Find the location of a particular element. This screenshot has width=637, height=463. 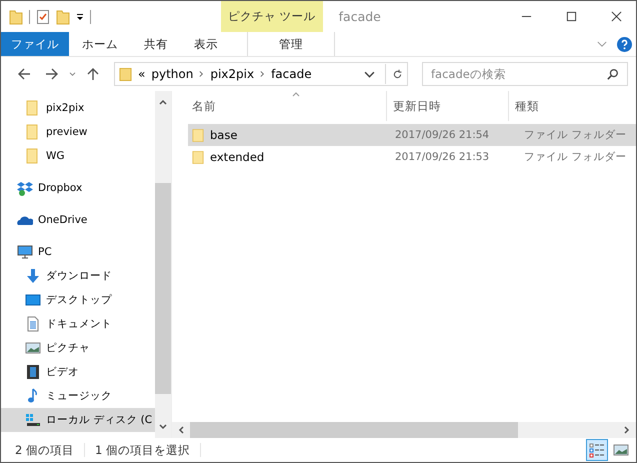

scroll-up-icon is located at coordinates (163, 102).